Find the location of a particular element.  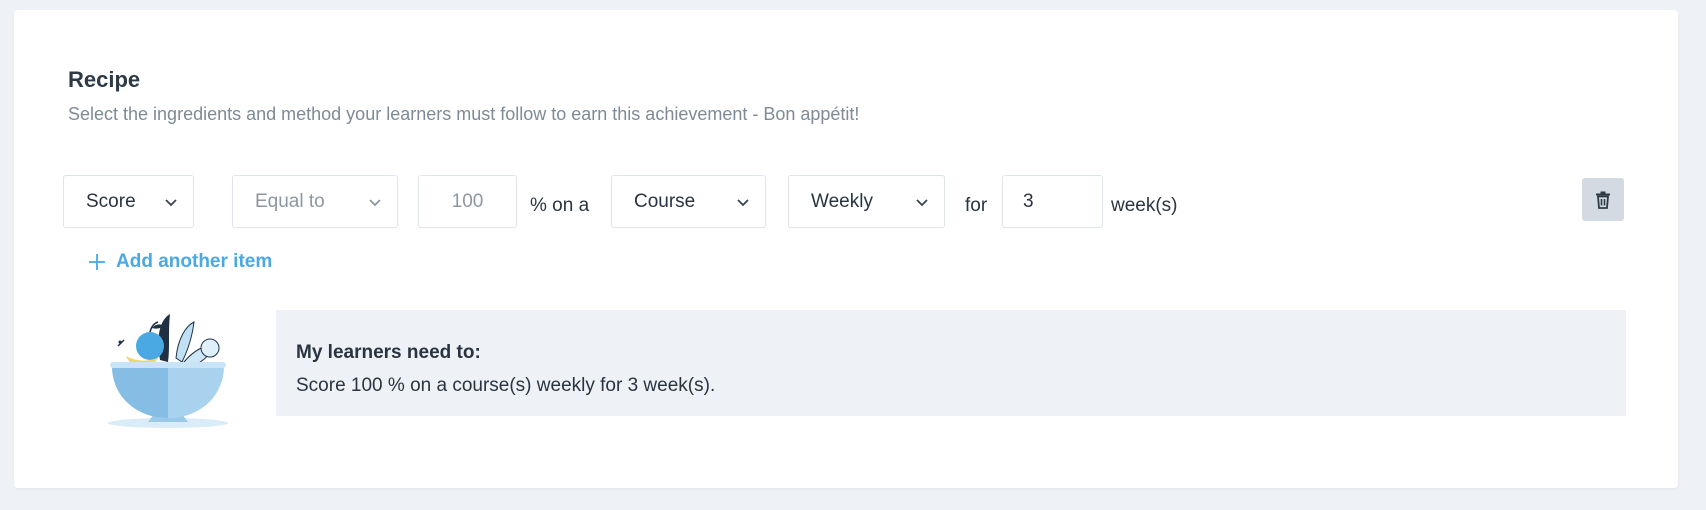

target-select: Course is located at coordinates (688, 201).